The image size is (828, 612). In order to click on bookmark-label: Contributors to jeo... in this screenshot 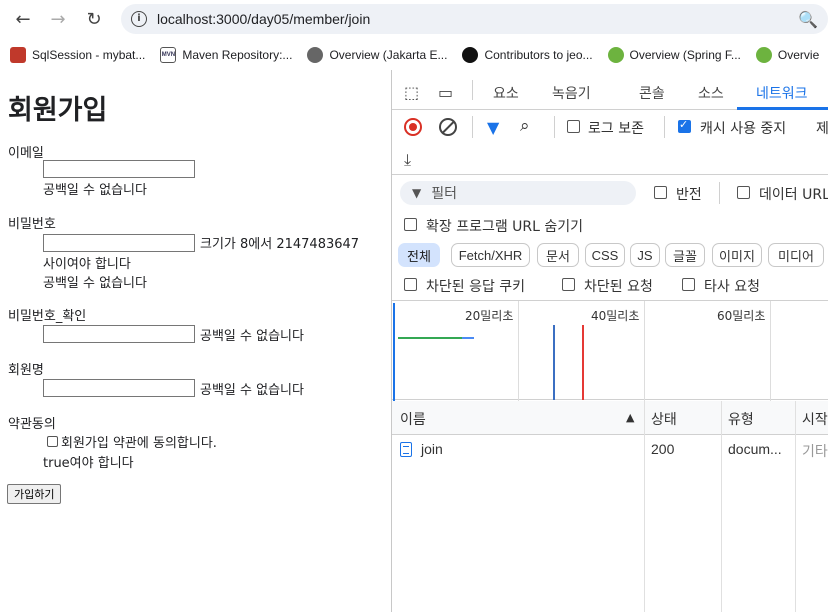, I will do `click(538, 55)`.